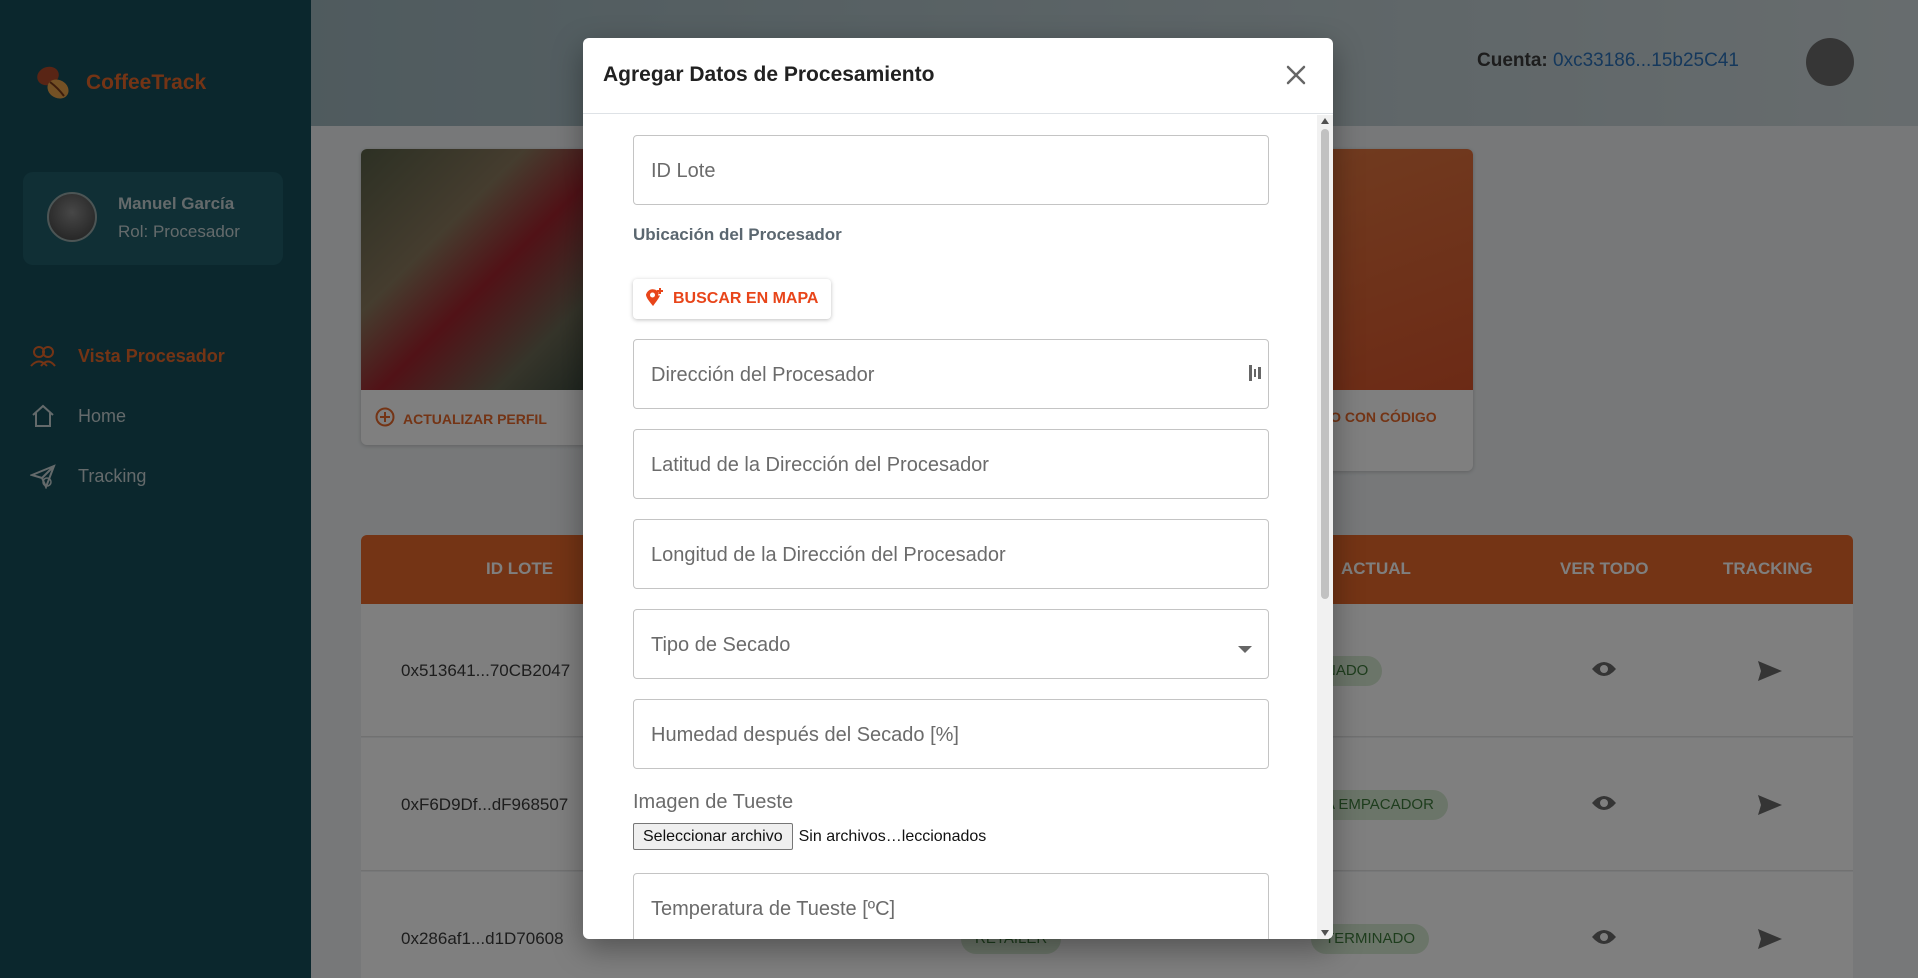  What do you see at coordinates (1325, 364) in the screenshot?
I see `scroll-thumb` at bounding box center [1325, 364].